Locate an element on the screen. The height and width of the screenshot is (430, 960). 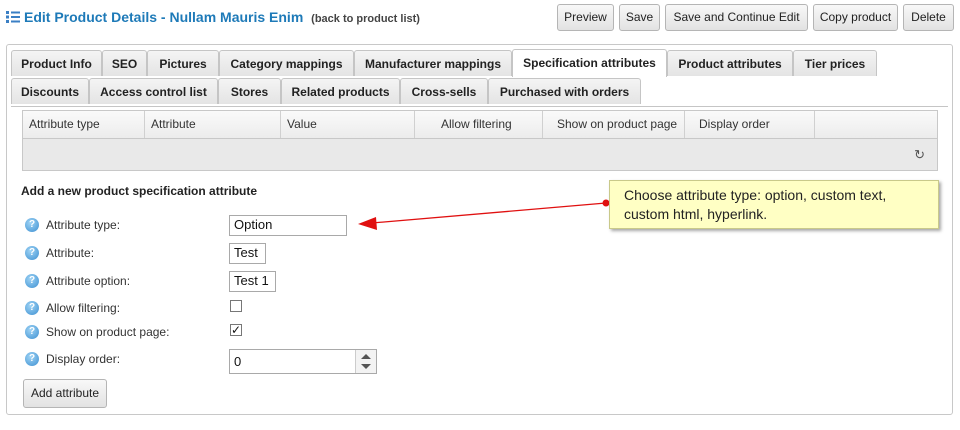
add-attribute-button: Add attribute is located at coordinates (65, 393).